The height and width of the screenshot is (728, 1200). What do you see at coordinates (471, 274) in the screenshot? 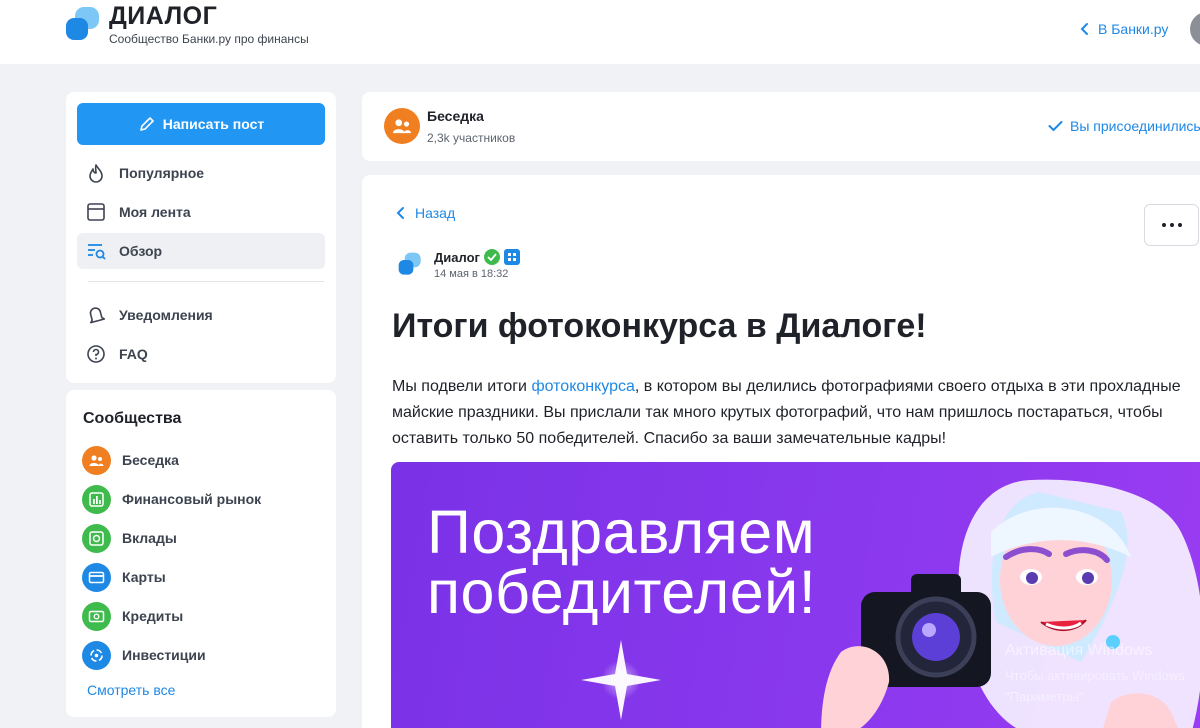
I see `post-date: 14 мая в 18:32` at bounding box center [471, 274].